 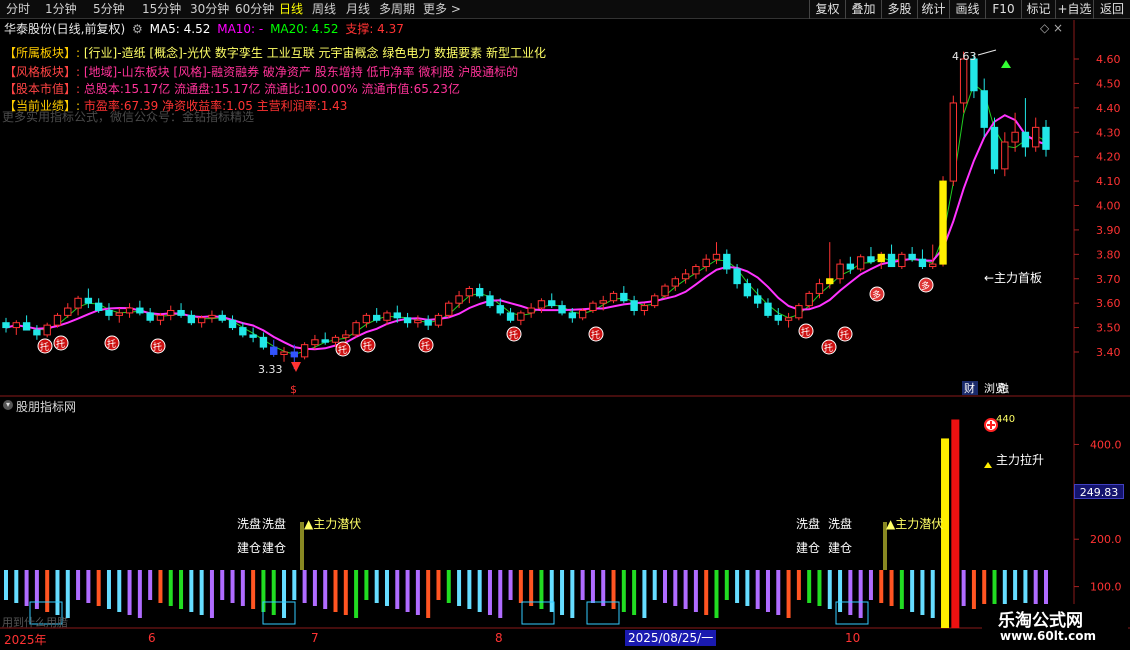 I want to click on date-year: 2025年, so click(x=25, y=640).